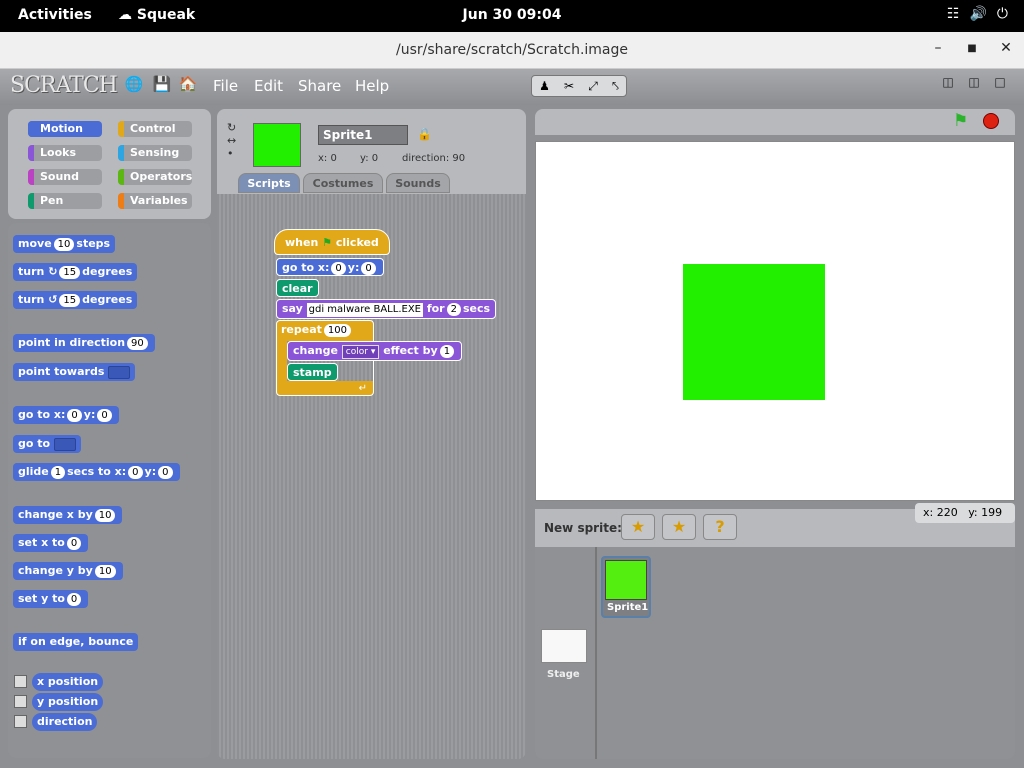 The image size is (1024, 768). Describe the element at coordinates (155, 129) in the screenshot. I see `category-control: Control` at that location.